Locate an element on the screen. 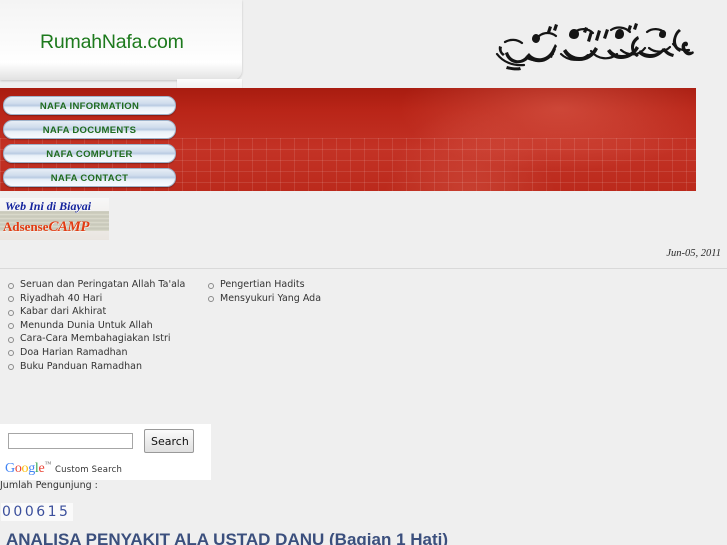 The width and height of the screenshot is (727, 545). adsensecamp-banner: Web Ini di Biayai AdsenseCAMP is located at coordinates (54, 219).